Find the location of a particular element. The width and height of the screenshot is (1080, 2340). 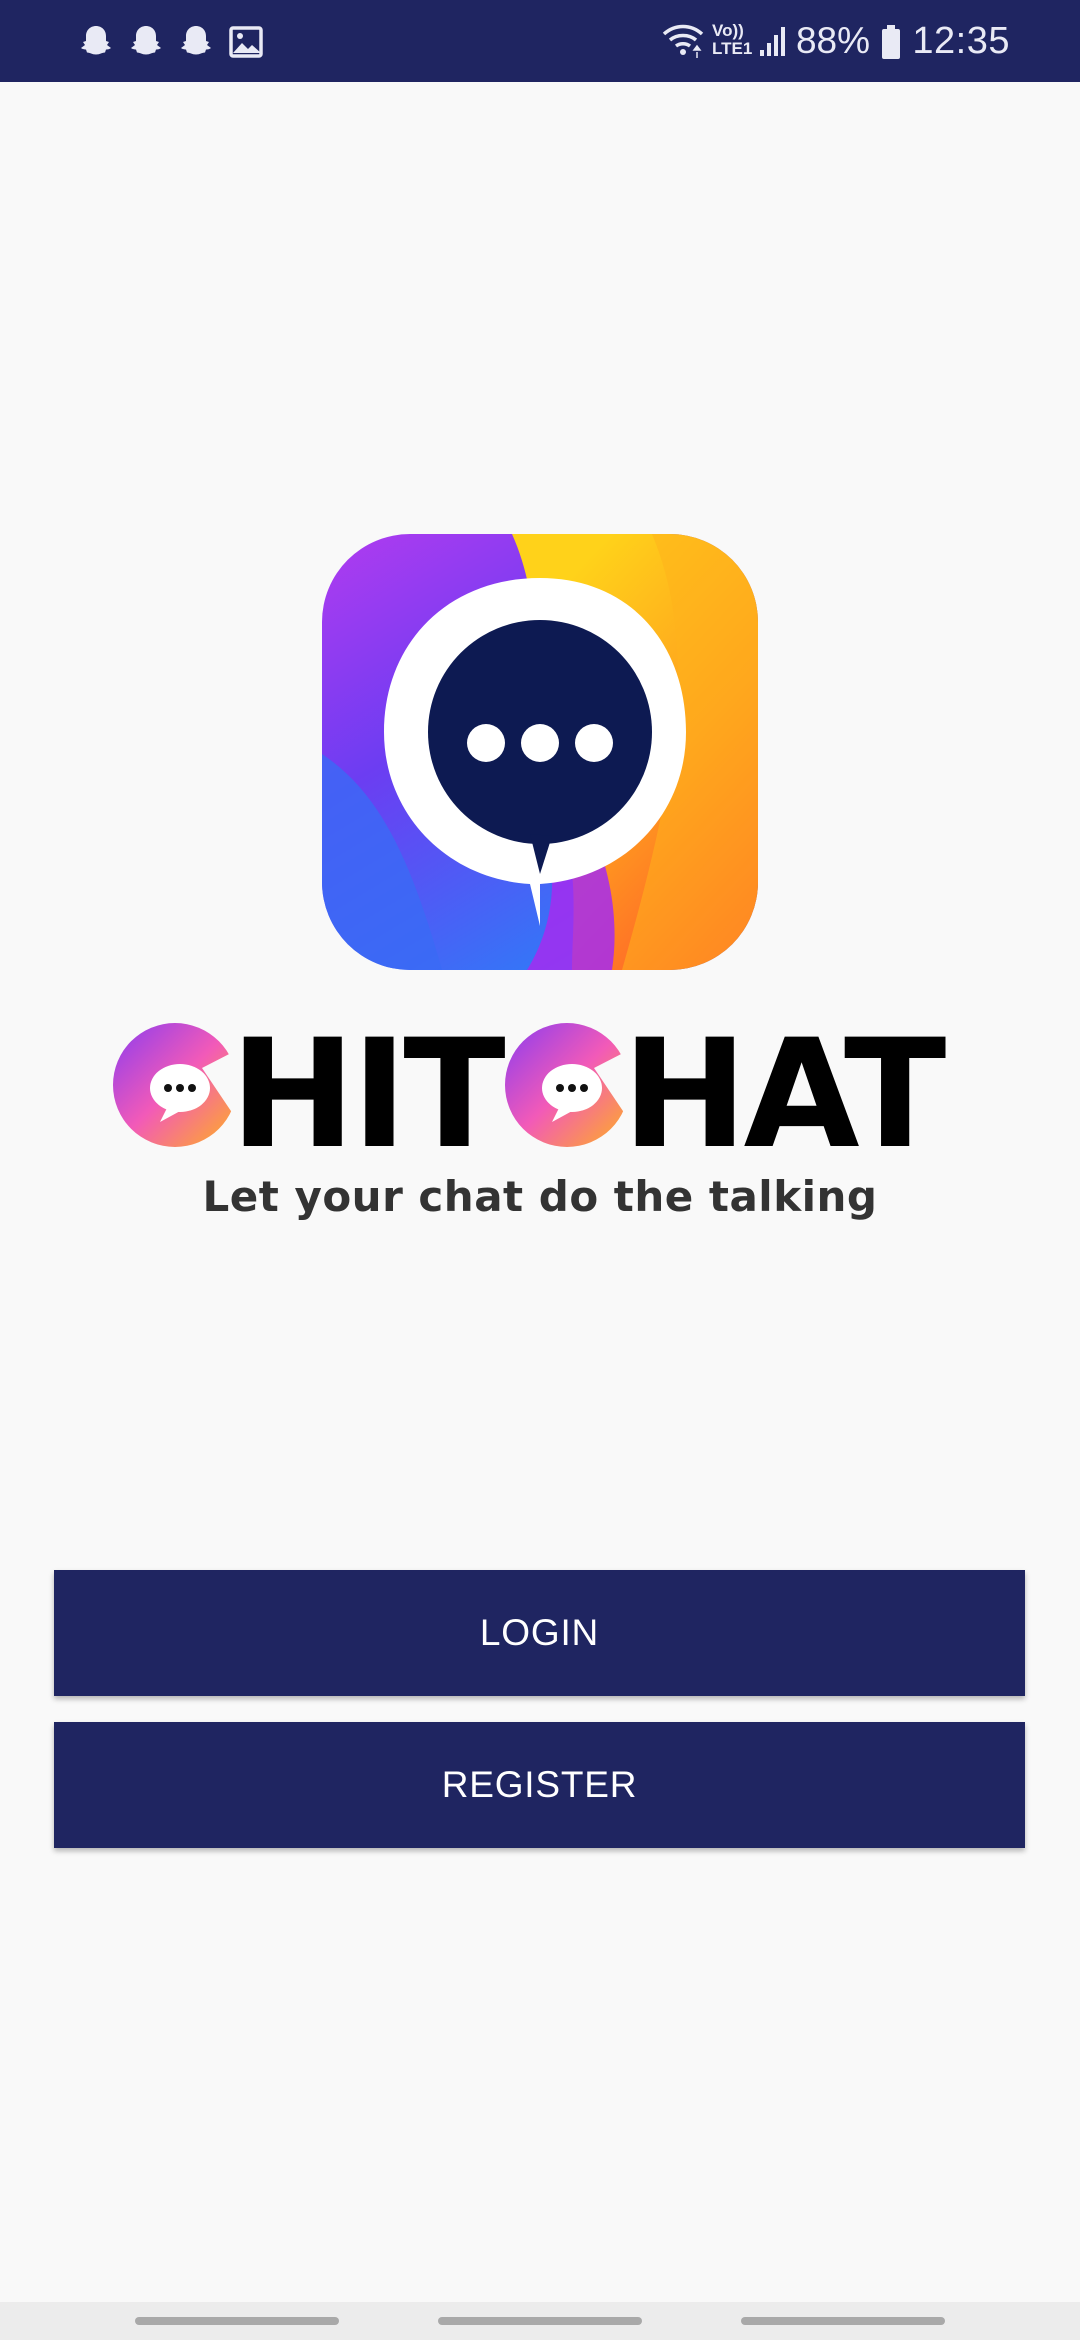

register-button: REGISTER is located at coordinates (539, 1785).